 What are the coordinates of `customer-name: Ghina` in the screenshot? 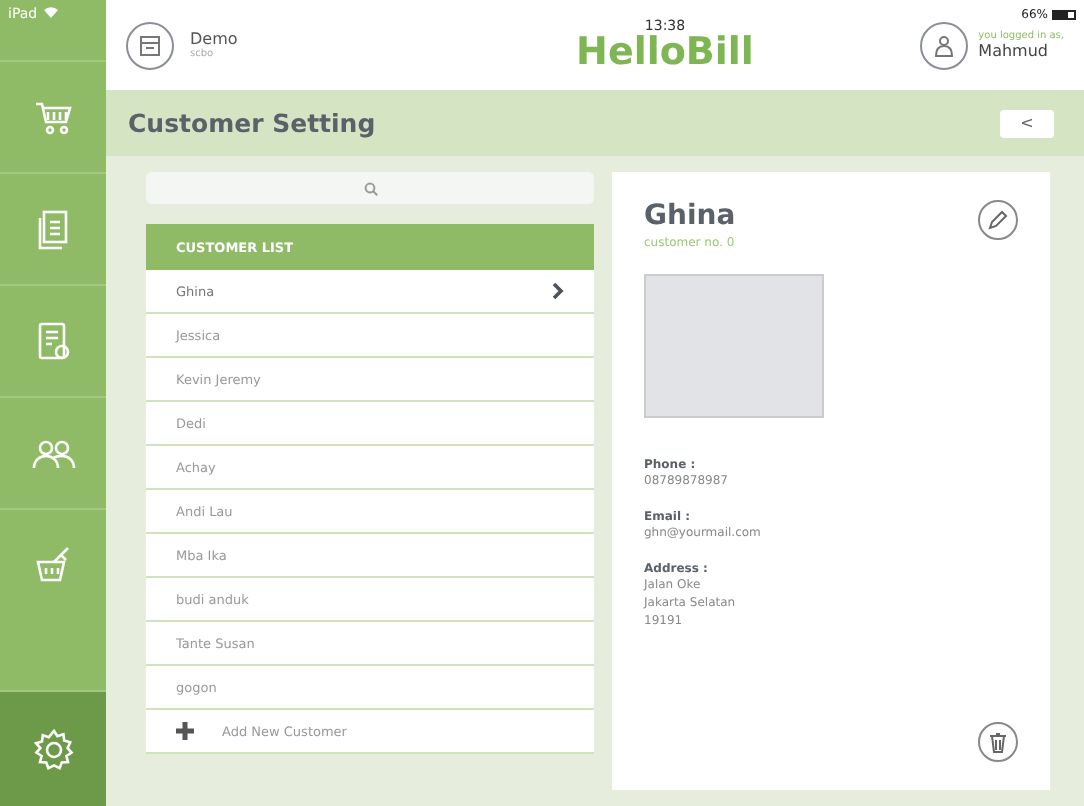 It's located at (690, 216).